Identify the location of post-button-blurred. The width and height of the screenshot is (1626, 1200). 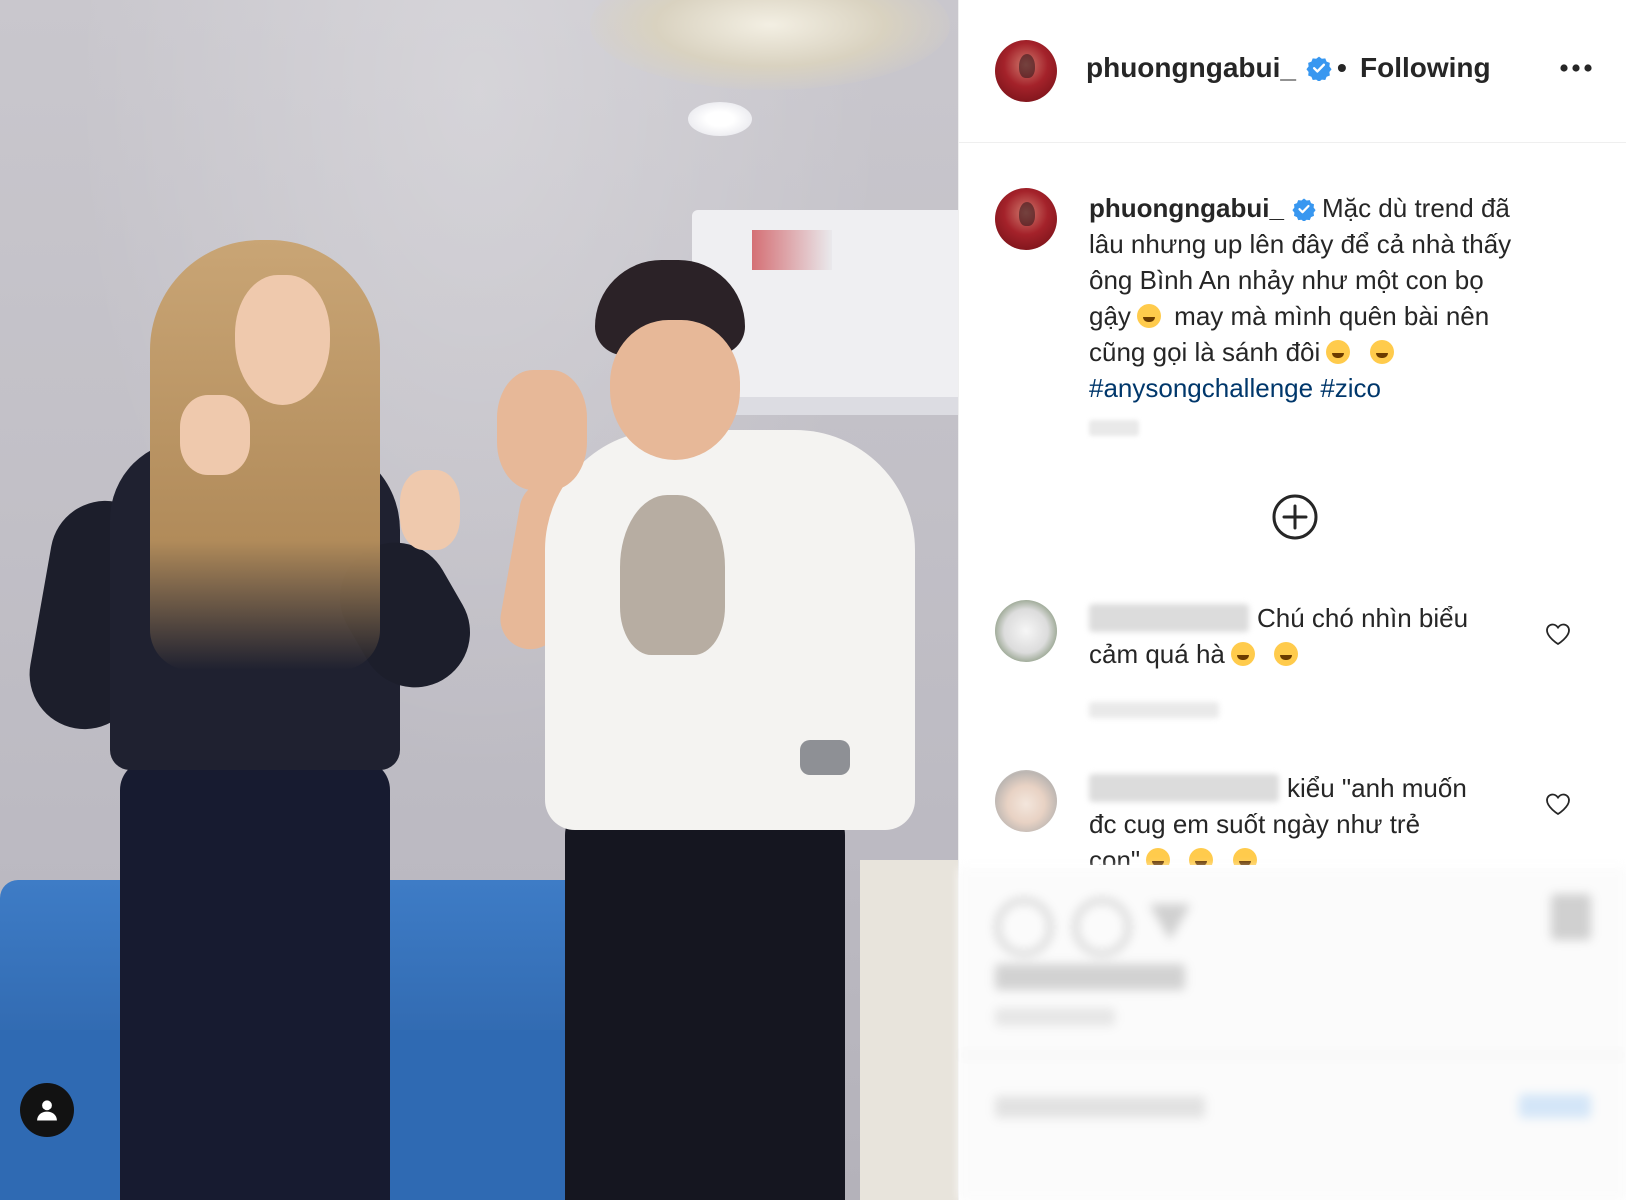
(1555, 1106).